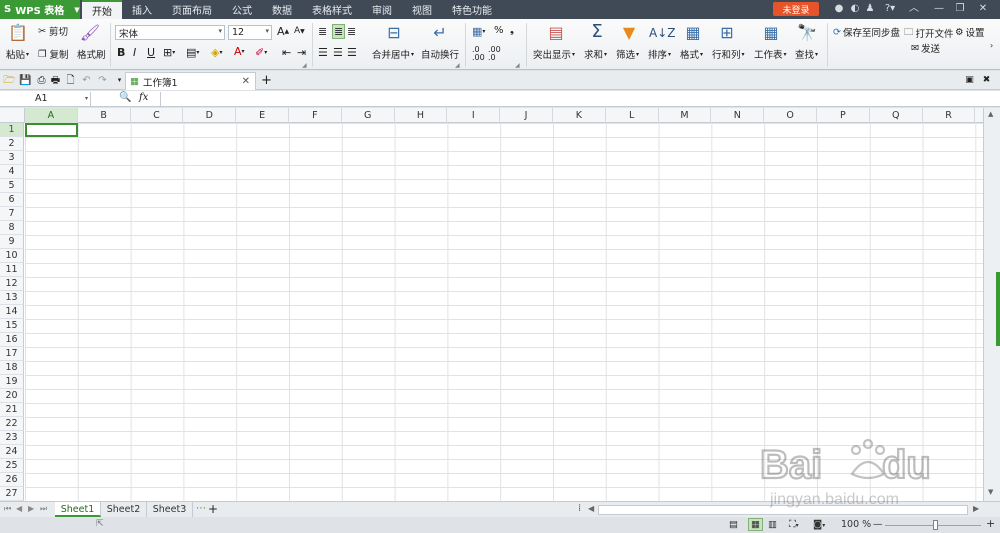 This screenshot has width=1000, height=533. What do you see at coordinates (286, 52) in the screenshot?
I see `indent-decrease-icon: ⇤` at bounding box center [286, 52].